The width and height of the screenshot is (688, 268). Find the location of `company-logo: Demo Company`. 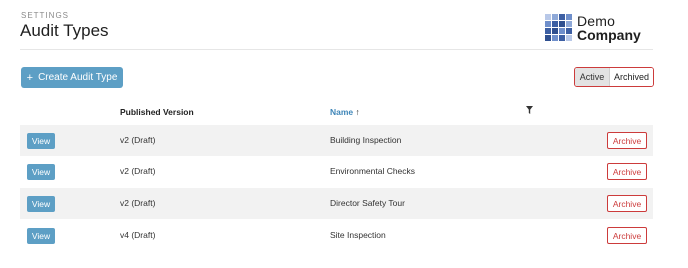

company-logo: Demo Company is located at coordinates (600, 28).